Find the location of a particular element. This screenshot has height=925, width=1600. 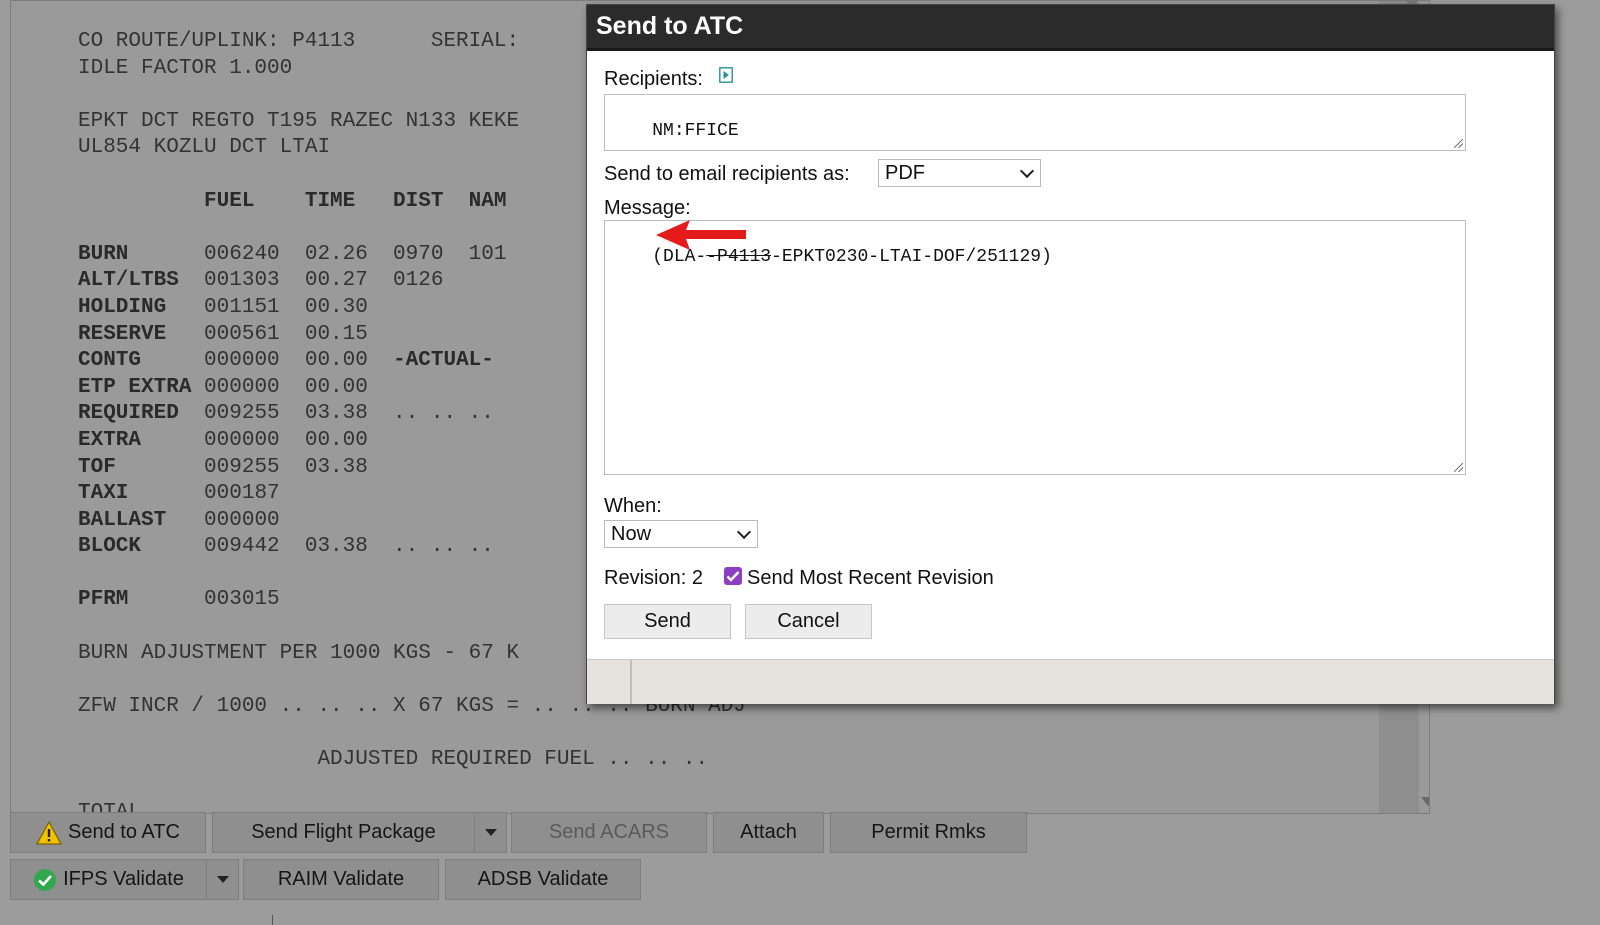

cancel-button-label: Cancel is located at coordinates (808, 621).